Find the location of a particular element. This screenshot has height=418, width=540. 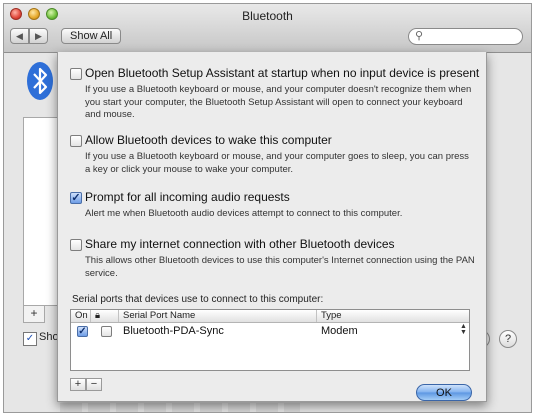

table-header: On 🔒︎ Serial Port Name Type is located at coordinates (270, 316).